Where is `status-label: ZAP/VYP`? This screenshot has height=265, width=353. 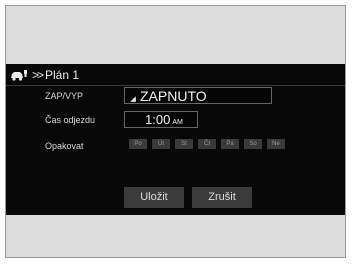 status-label: ZAP/VYP is located at coordinates (64, 96).